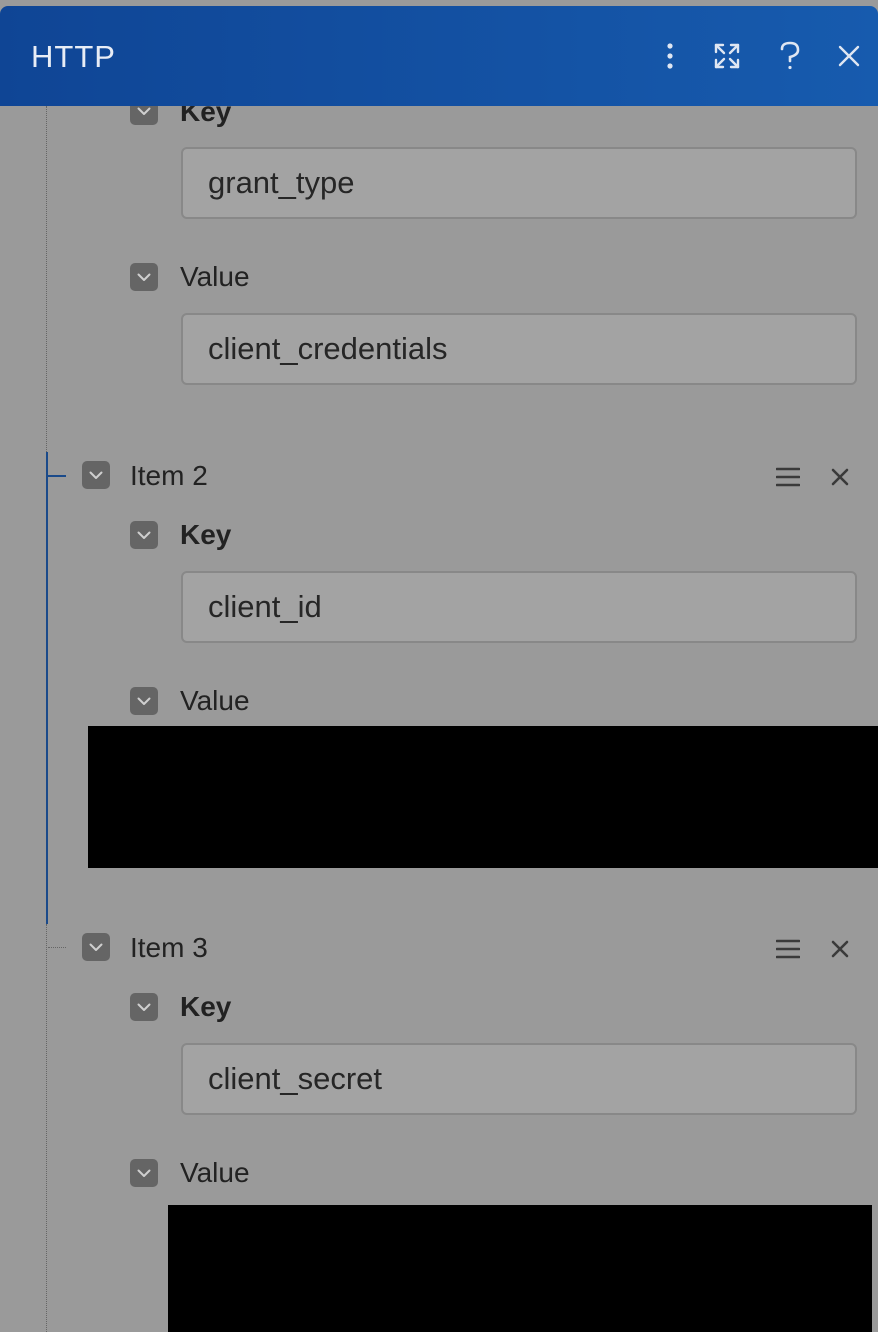 The width and height of the screenshot is (878, 1332). What do you see at coordinates (439, 56) in the screenshot?
I see `dialog-header: HTTP` at bounding box center [439, 56].